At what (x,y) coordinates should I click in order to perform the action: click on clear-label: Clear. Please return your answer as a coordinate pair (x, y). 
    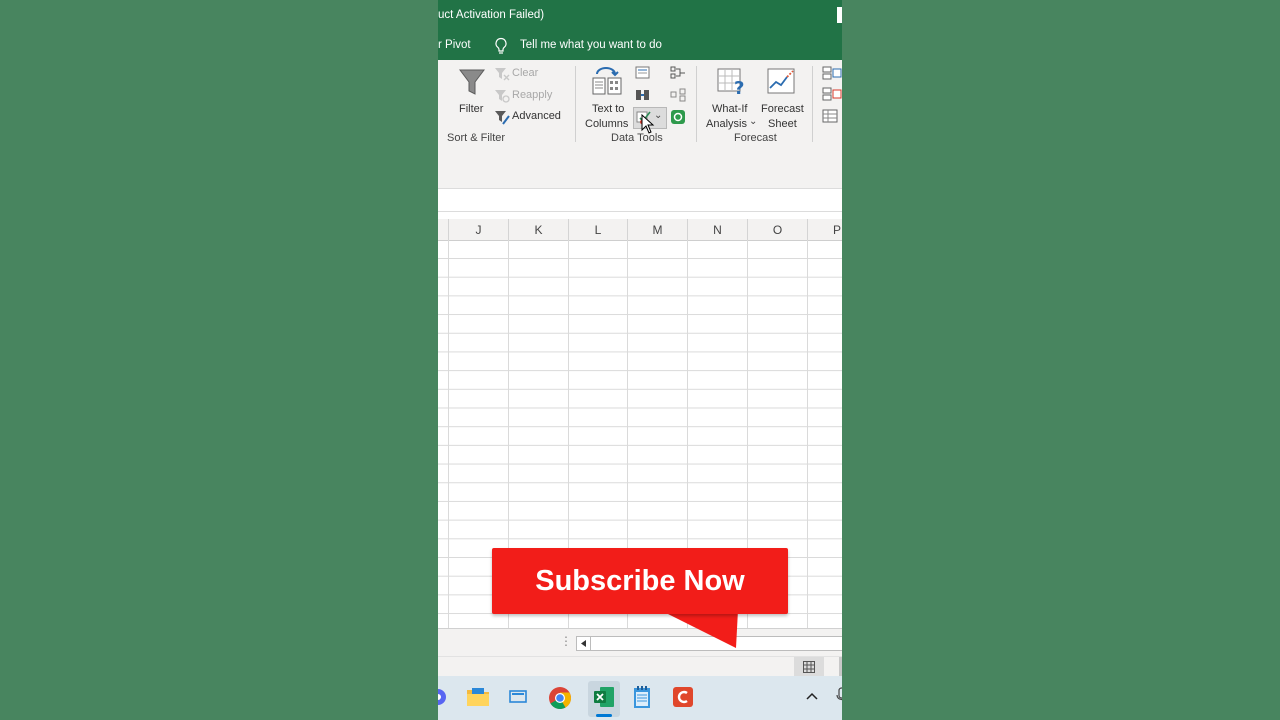
    Looking at the image, I should click on (525, 73).